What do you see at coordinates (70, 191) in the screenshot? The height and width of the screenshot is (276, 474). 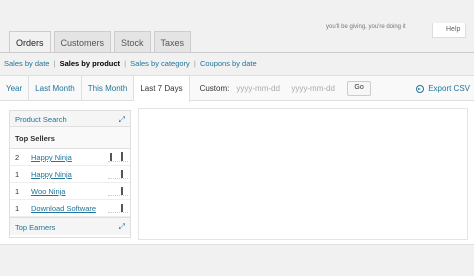 I see `top-seller-row: 1 Woo Ninja` at bounding box center [70, 191].